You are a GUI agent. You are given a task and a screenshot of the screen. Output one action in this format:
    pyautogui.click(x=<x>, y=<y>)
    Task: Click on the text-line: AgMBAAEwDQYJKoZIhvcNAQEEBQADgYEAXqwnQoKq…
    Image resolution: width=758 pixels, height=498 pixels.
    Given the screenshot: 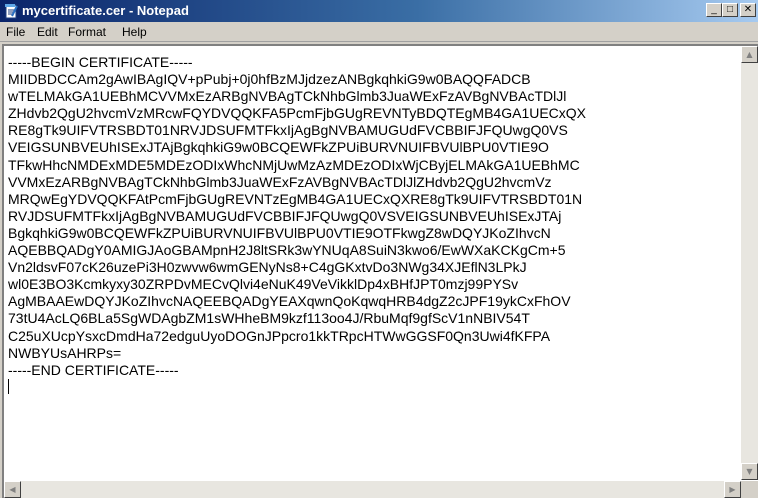 What is the action you would take?
    pyautogui.click(x=289, y=301)
    